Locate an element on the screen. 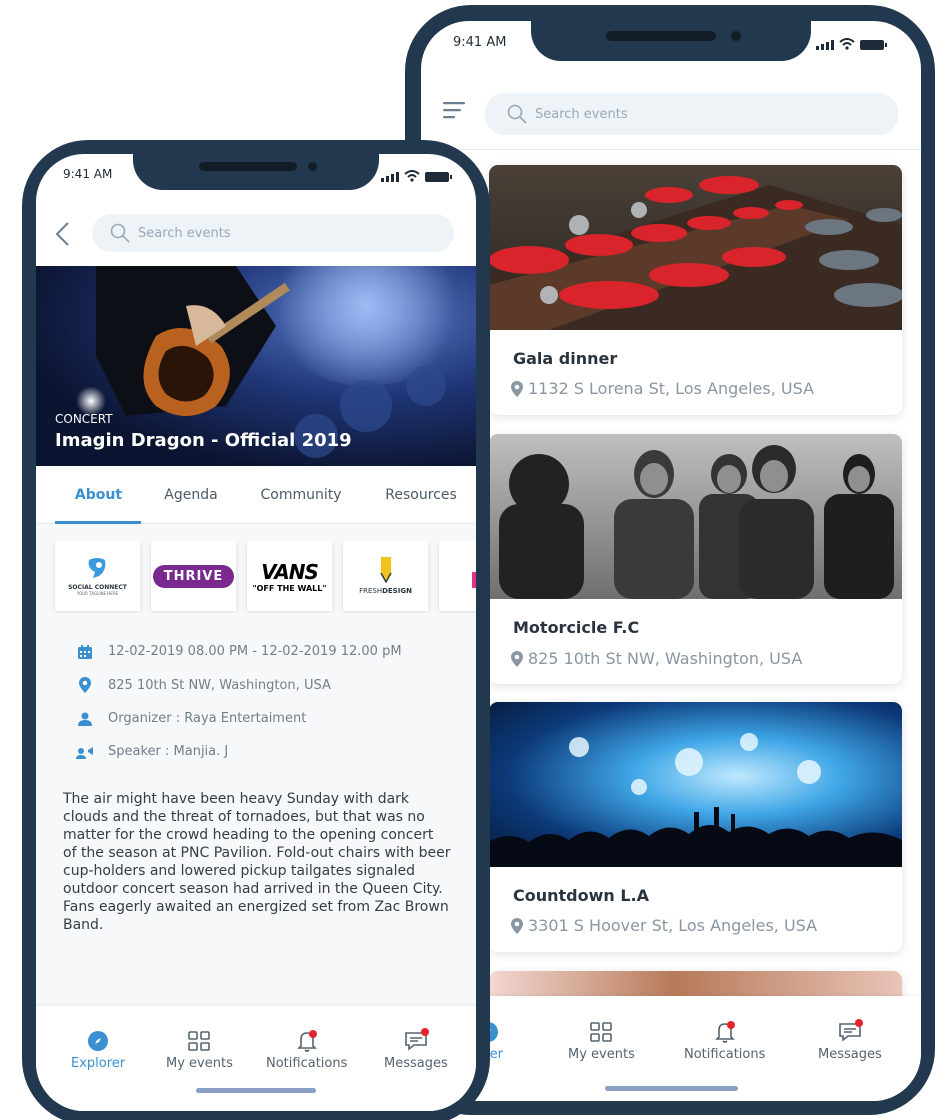 This screenshot has height=1120, width=944. event-address: 1132 S Lorena St, Los Angeles, USA is located at coordinates (662, 388).